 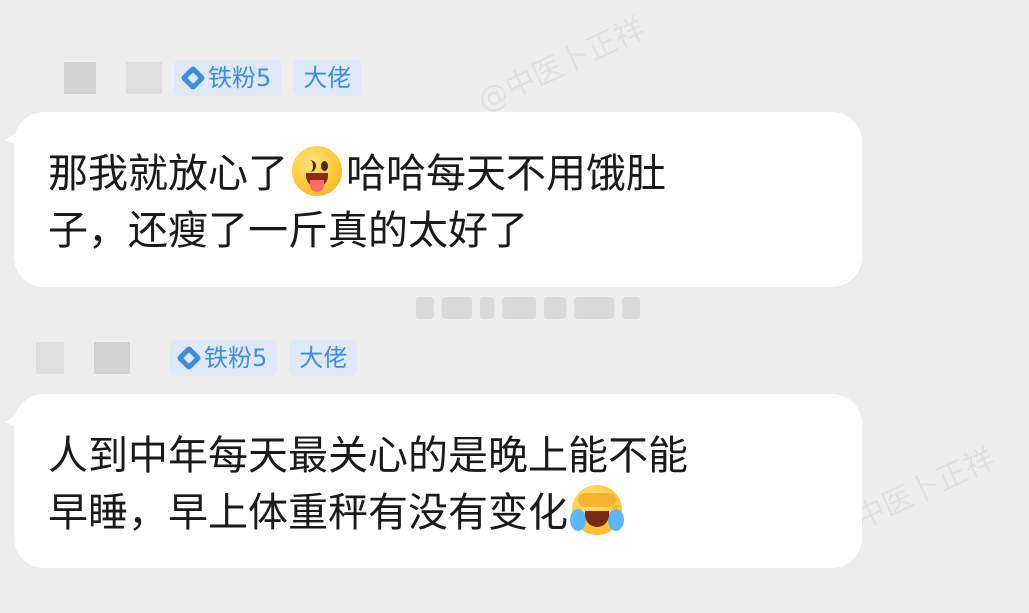 What do you see at coordinates (597, 510) in the screenshot?
I see `laughing-crying-emoji-icon` at bounding box center [597, 510].